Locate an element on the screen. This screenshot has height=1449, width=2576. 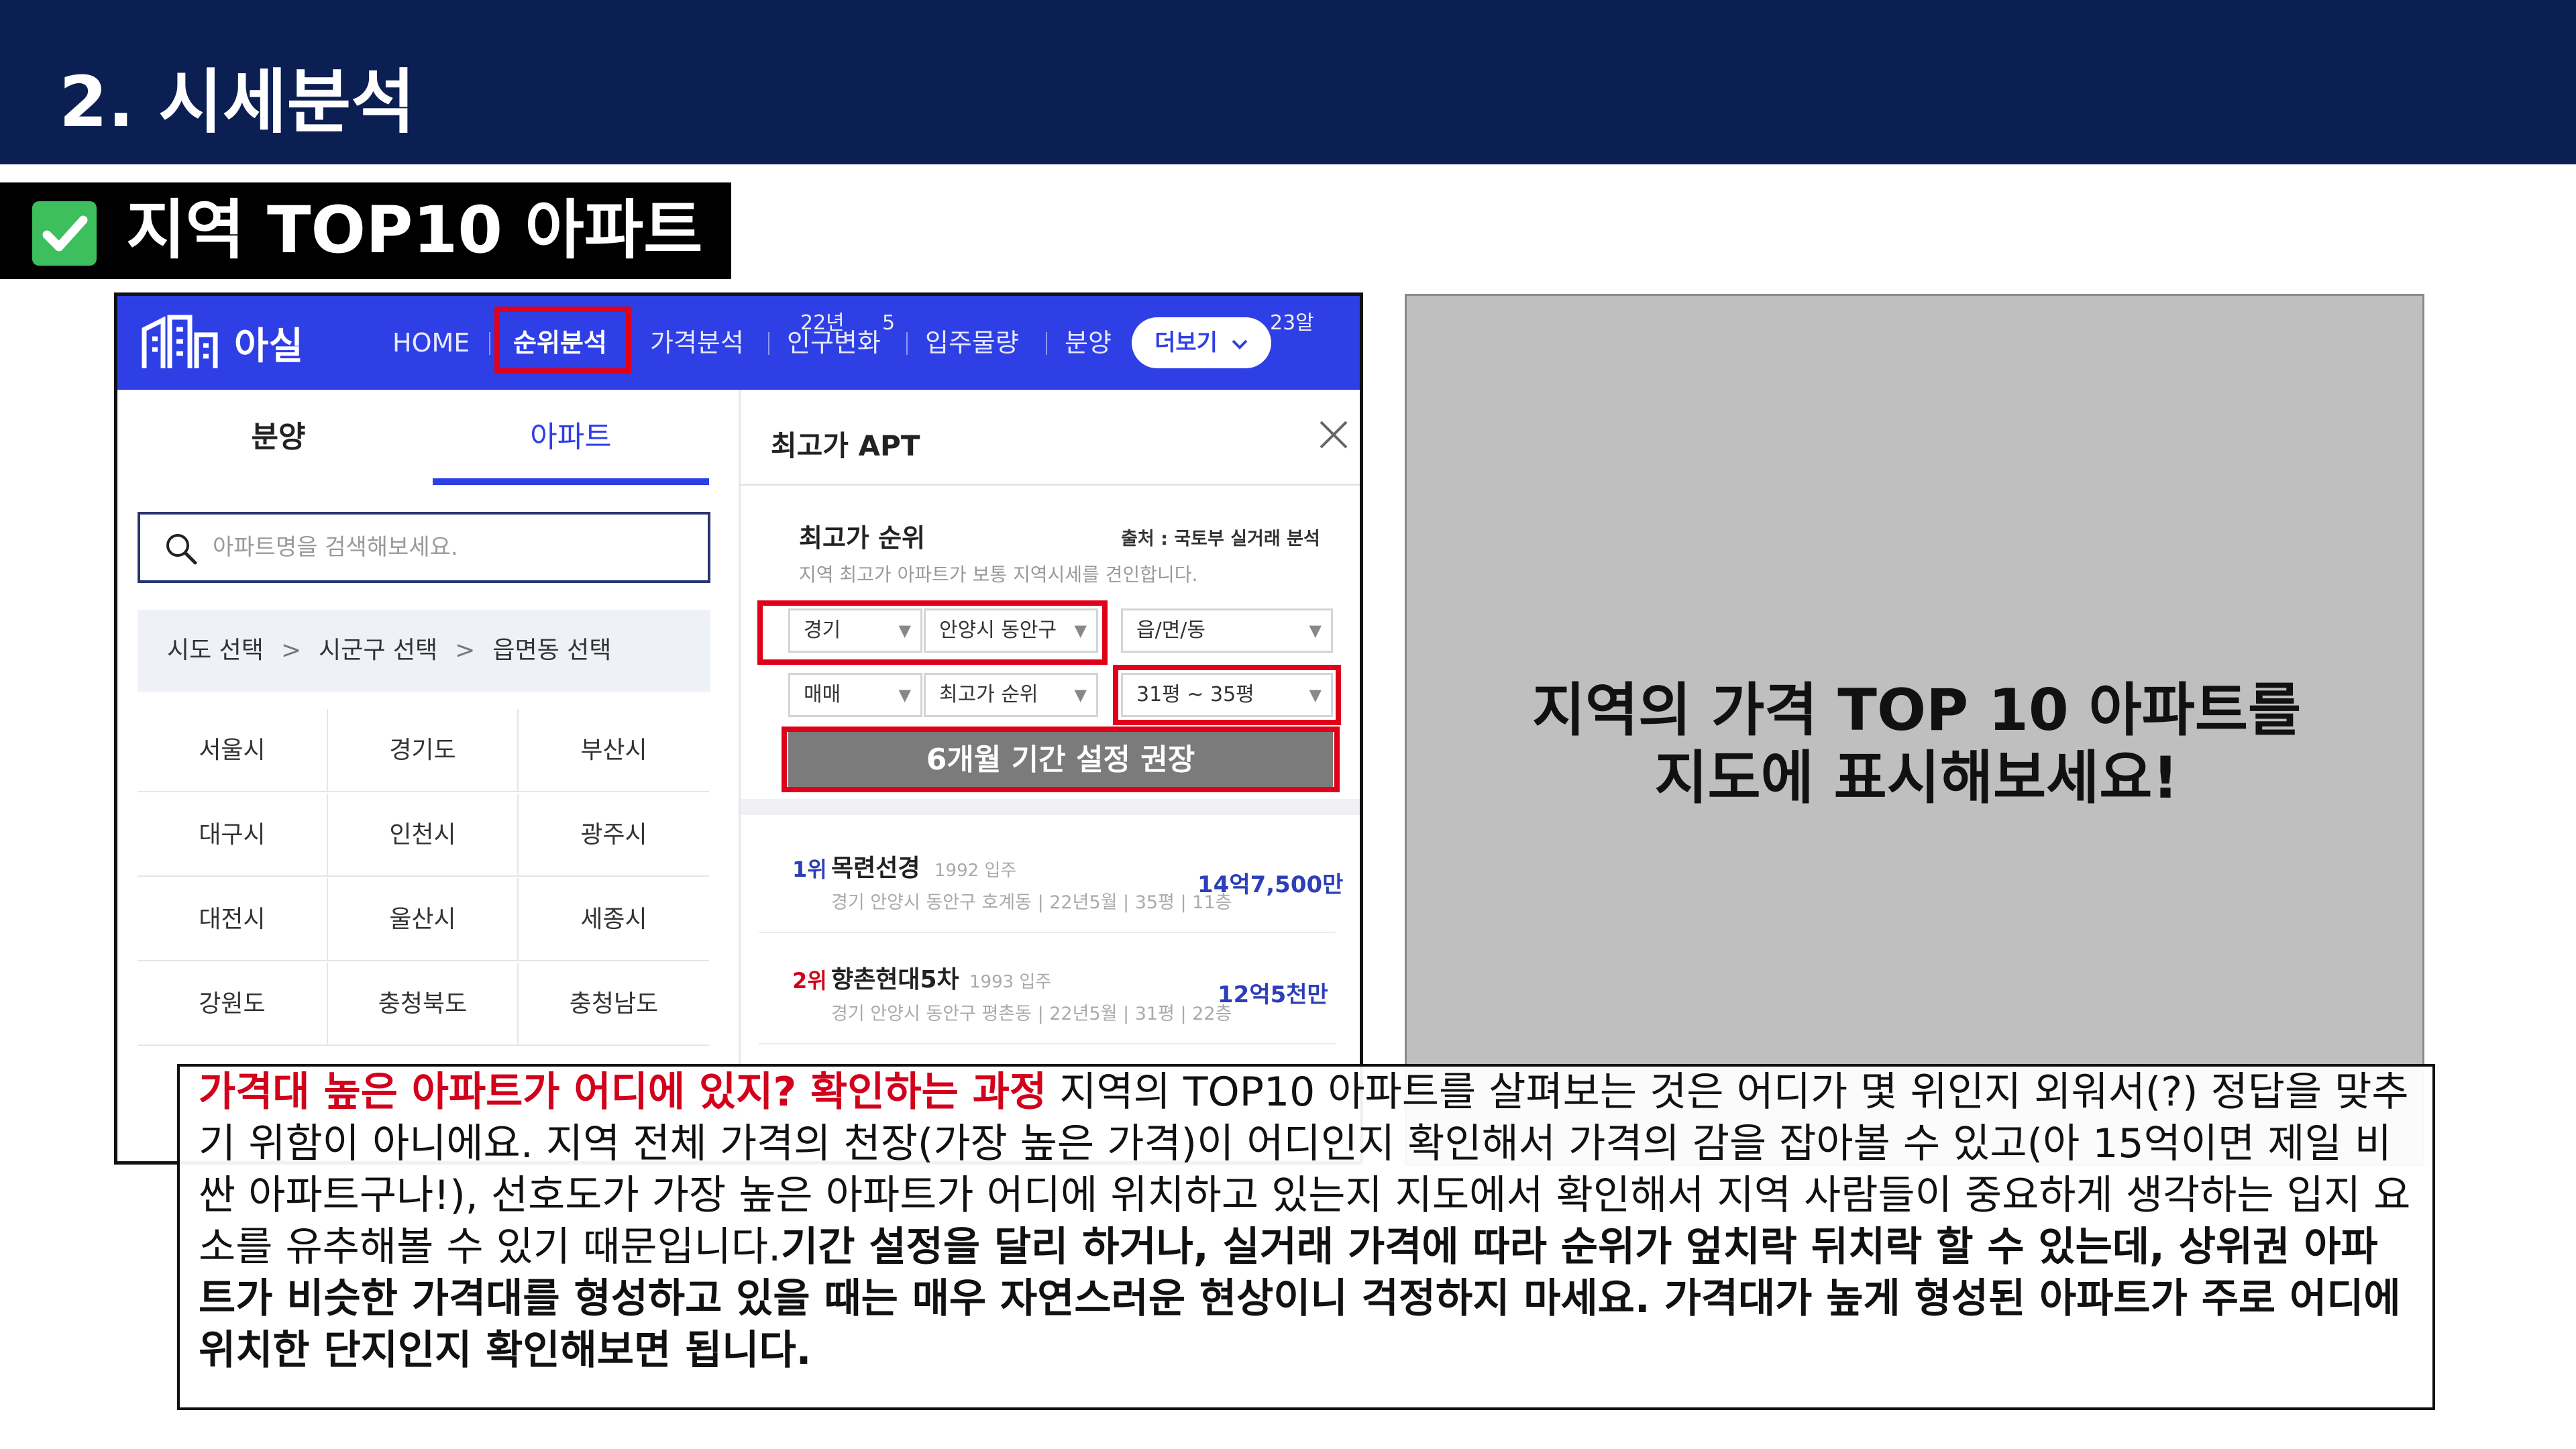
tab-apartment: 아파트 is located at coordinates (571, 437).